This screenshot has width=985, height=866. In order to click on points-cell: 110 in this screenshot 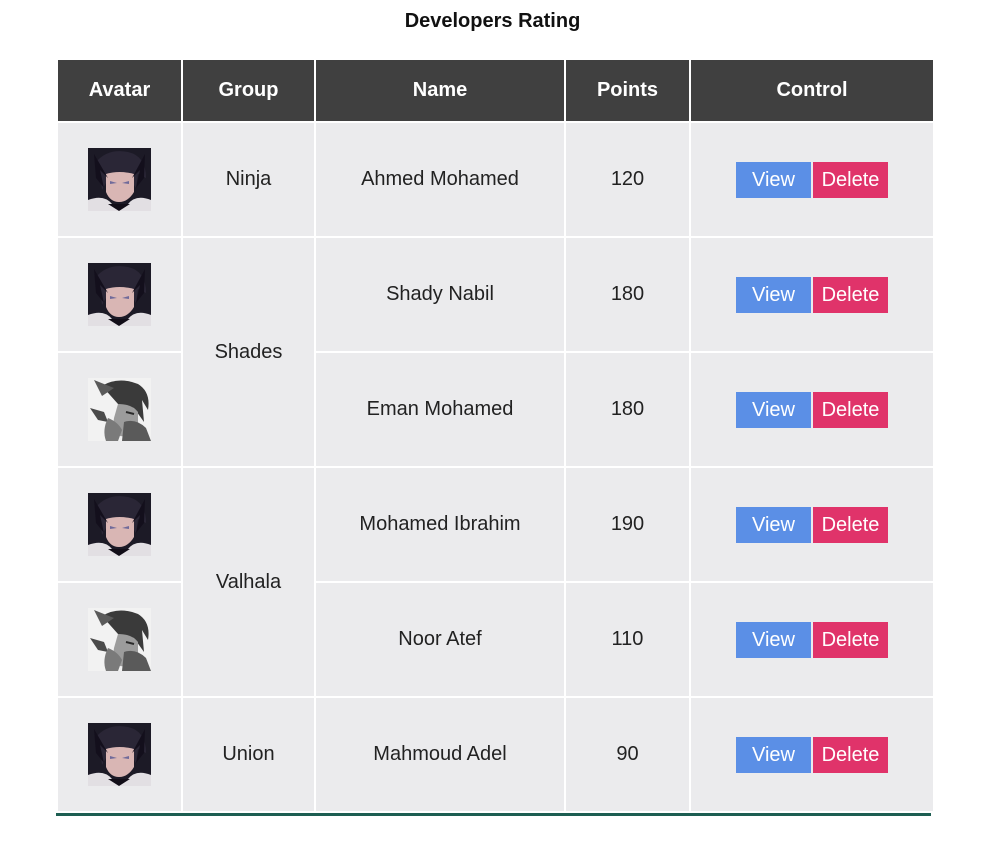, I will do `click(627, 639)`.